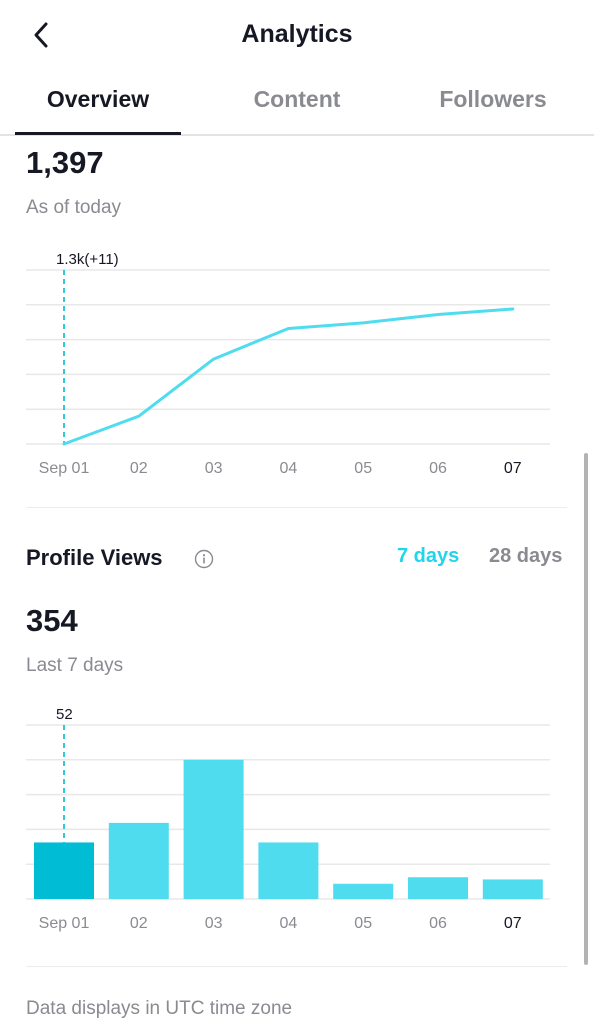 The width and height of the screenshot is (594, 1024). What do you see at coordinates (428, 556) in the screenshot?
I see `range-7-days-button: 7 days` at bounding box center [428, 556].